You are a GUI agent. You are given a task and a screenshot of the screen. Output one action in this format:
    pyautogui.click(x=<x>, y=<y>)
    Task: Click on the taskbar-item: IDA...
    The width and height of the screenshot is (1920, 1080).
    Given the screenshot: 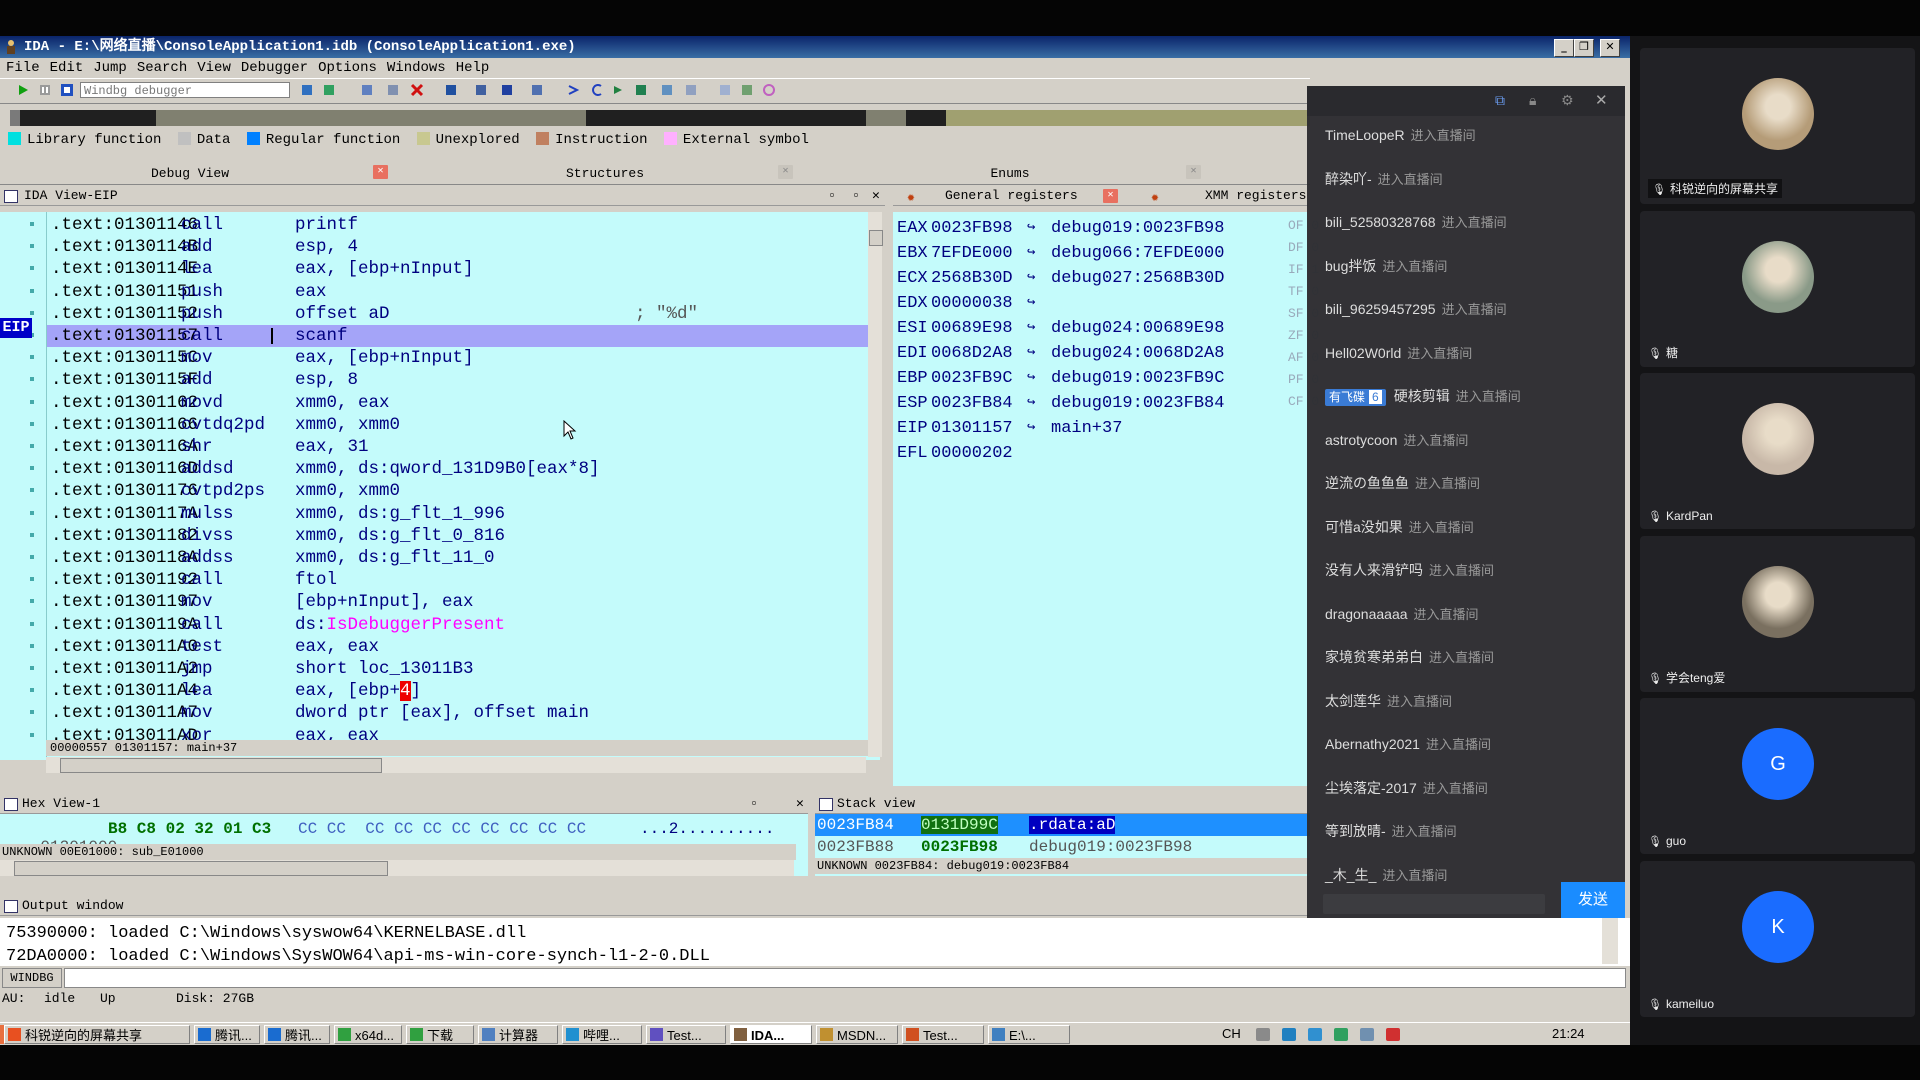 What is the action you would take?
    pyautogui.click(x=771, y=1034)
    